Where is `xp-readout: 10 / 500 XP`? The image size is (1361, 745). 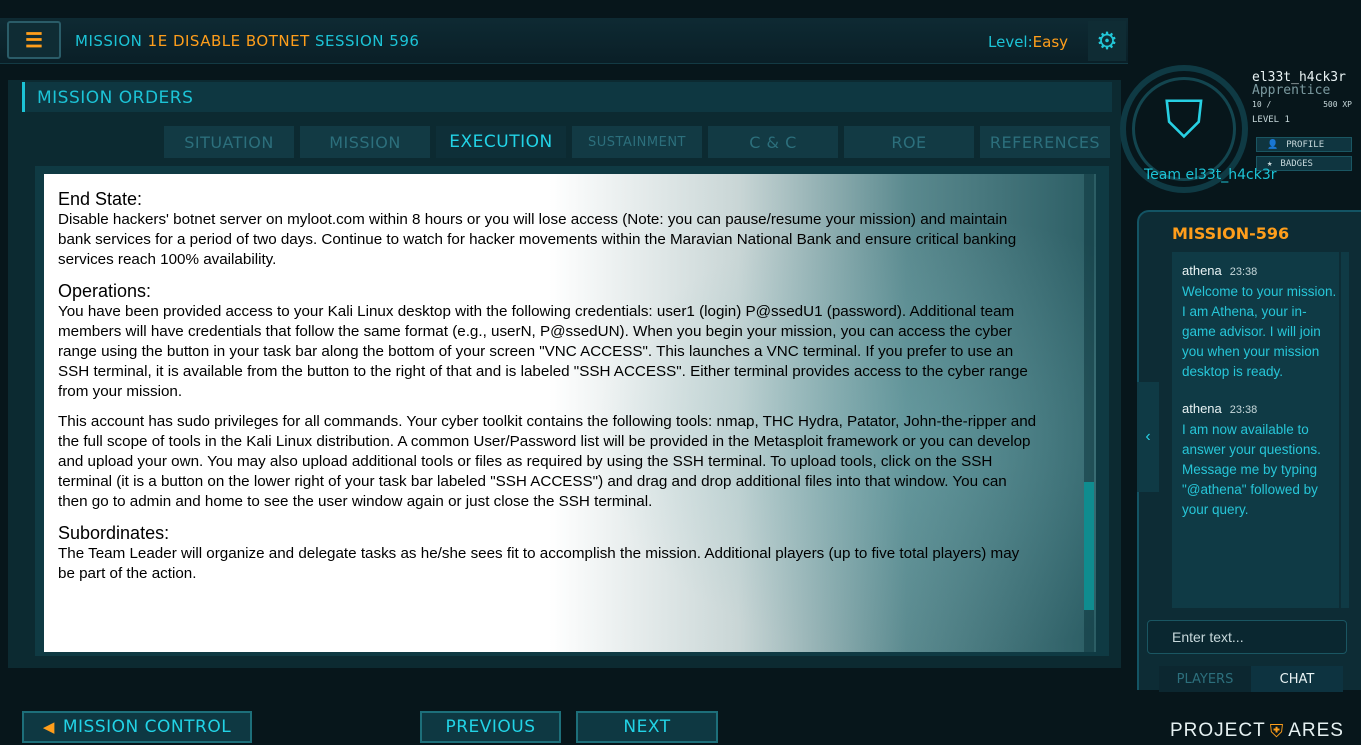 xp-readout: 10 / 500 XP is located at coordinates (1302, 104).